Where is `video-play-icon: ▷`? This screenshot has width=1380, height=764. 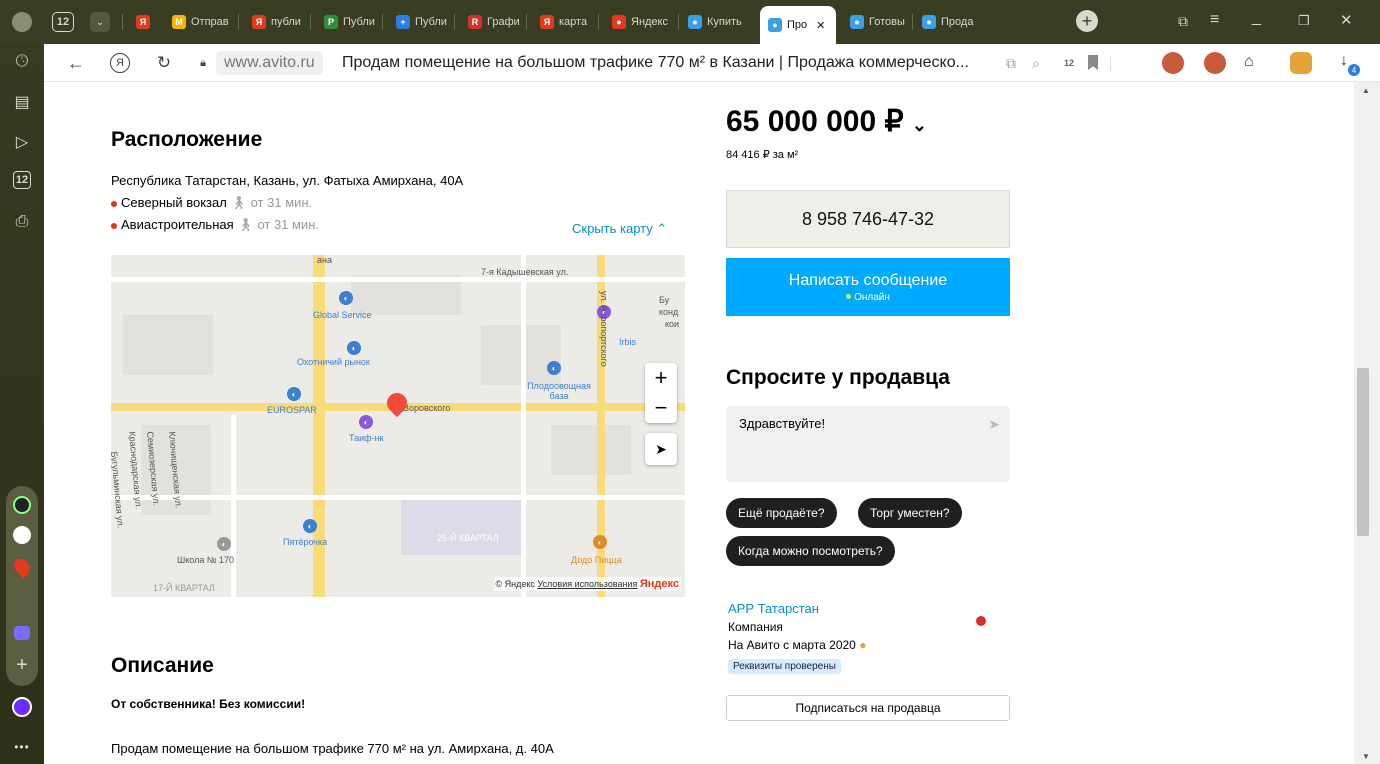 video-play-icon: ▷ is located at coordinates (22, 142).